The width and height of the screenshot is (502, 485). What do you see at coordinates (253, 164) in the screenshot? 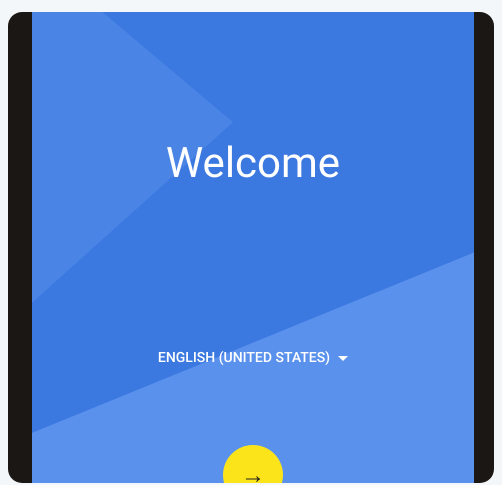
I see `title: Welcome` at bounding box center [253, 164].